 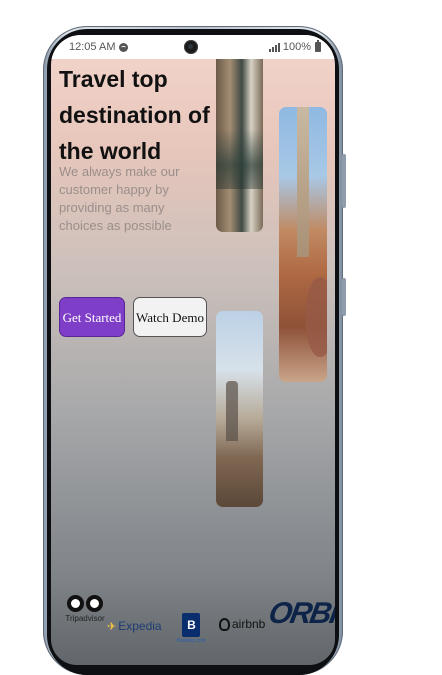 What do you see at coordinates (274, 47) in the screenshot?
I see `signal-icon` at bounding box center [274, 47].